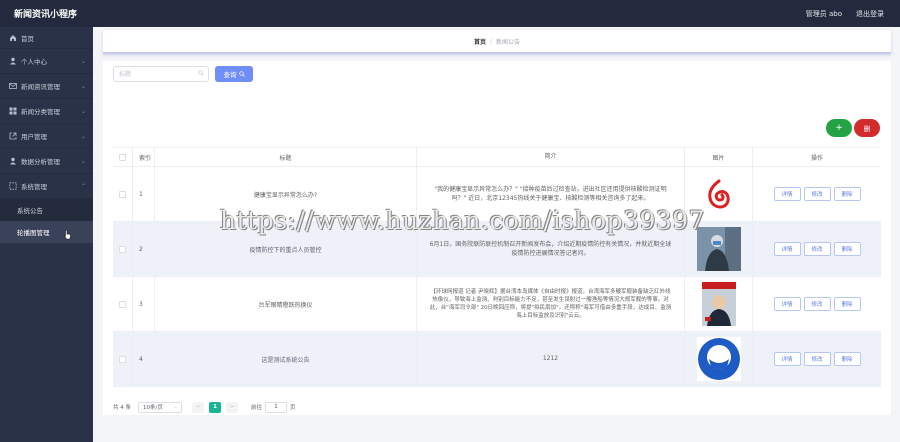  I want to click on header-index: 索引, so click(144, 157).